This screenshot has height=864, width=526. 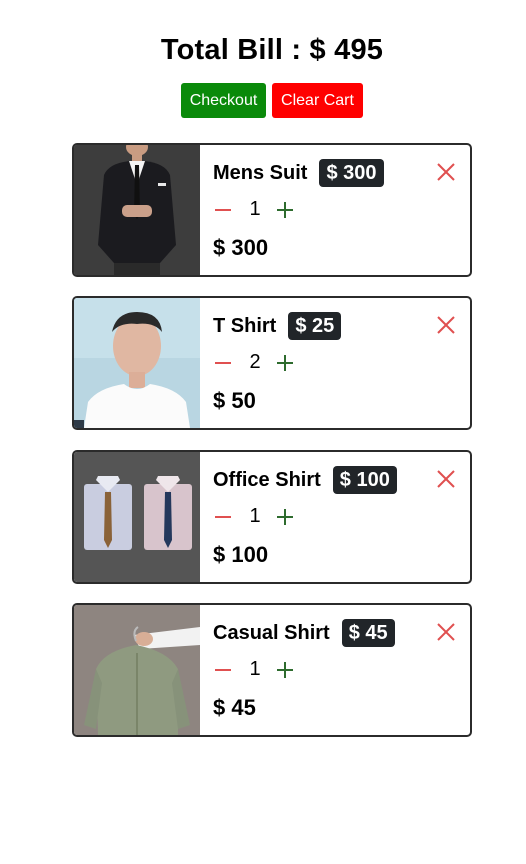 What do you see at coordinates (255, 362) in the screenshot?
I see `item-quantity: 2` at bounding box center [255, 362].